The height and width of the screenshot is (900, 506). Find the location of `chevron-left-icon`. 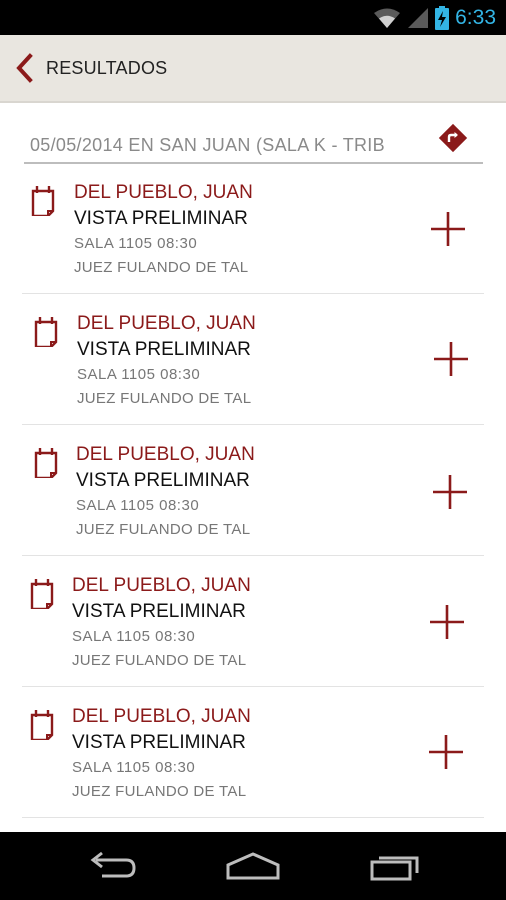

chevron-left-icon is located at coordinates (24, 68).